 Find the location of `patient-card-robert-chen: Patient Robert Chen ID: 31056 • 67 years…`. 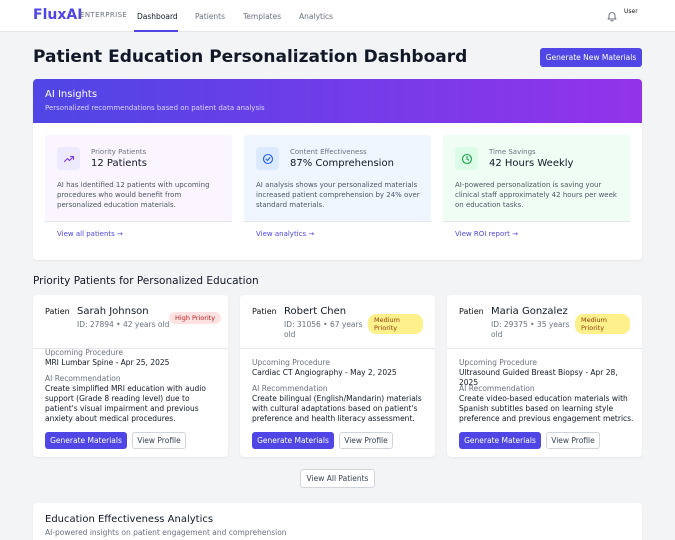

patient-card-robert-chen: Patient Robert Chen ID: 31056 • 67 years… is located at coordinates (337, 376).